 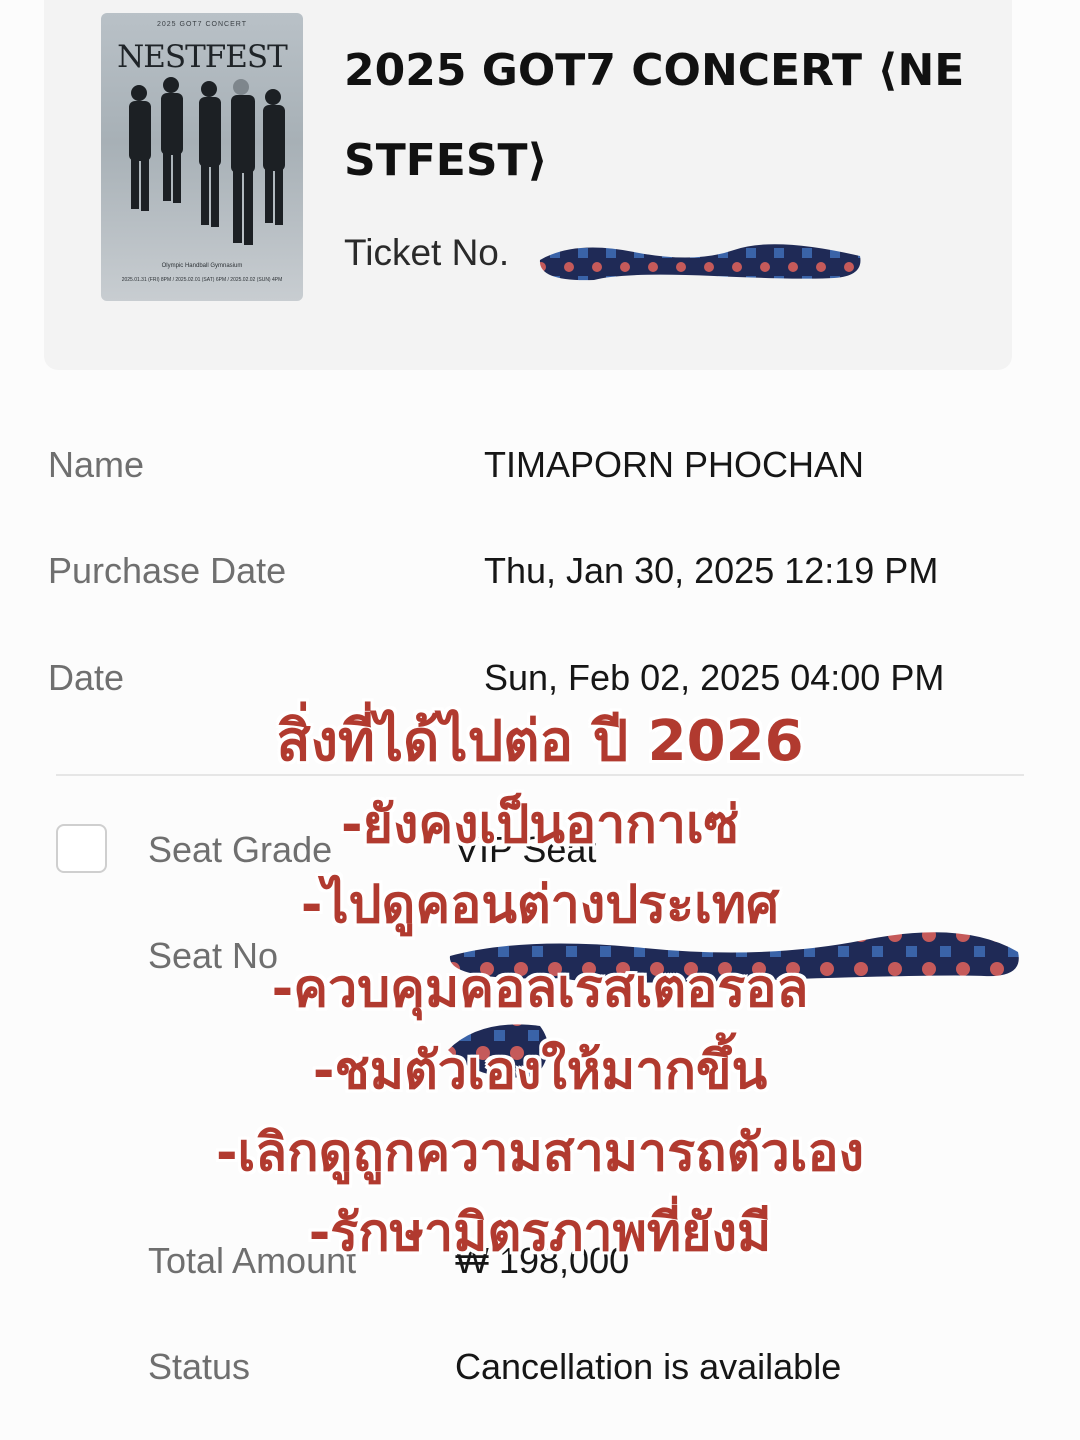 I want to click on poster-top-text: 2025 GOT7 CONCERT, so click(x=201, y=24).